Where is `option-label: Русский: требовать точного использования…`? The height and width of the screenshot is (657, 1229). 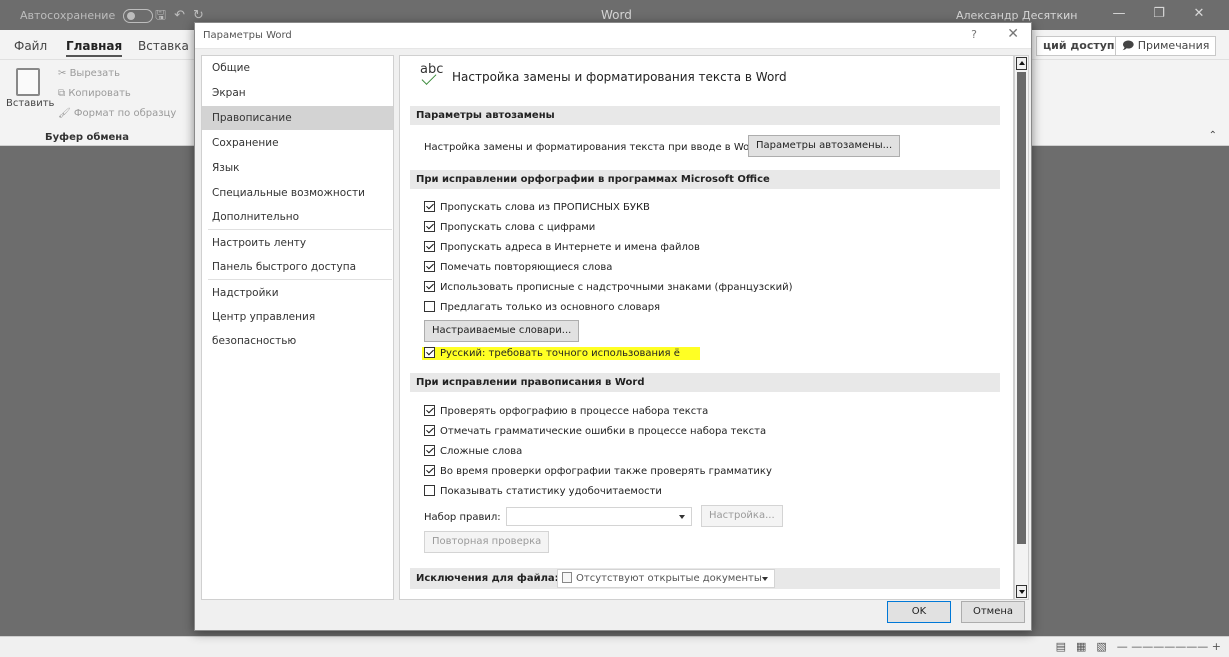
option-label: Русский: требовать точного использования… is located at coordinates (560, 353).